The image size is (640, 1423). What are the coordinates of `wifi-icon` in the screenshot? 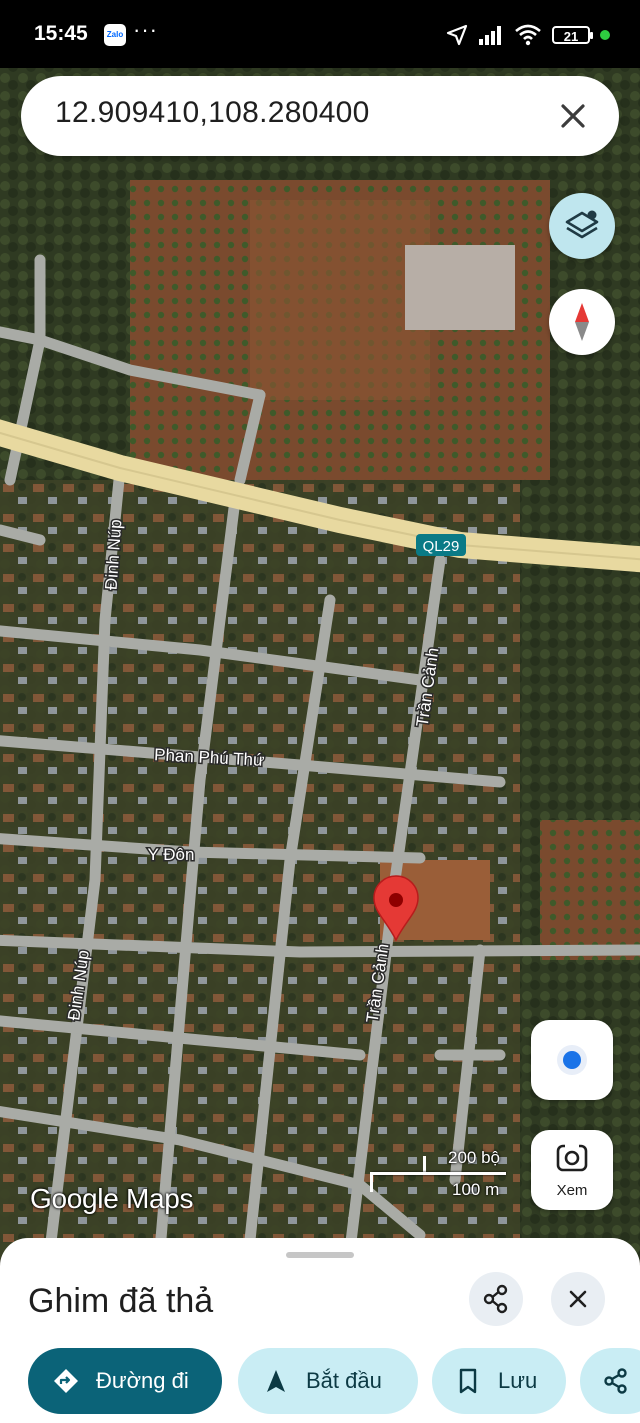 It's located at (528, 35).